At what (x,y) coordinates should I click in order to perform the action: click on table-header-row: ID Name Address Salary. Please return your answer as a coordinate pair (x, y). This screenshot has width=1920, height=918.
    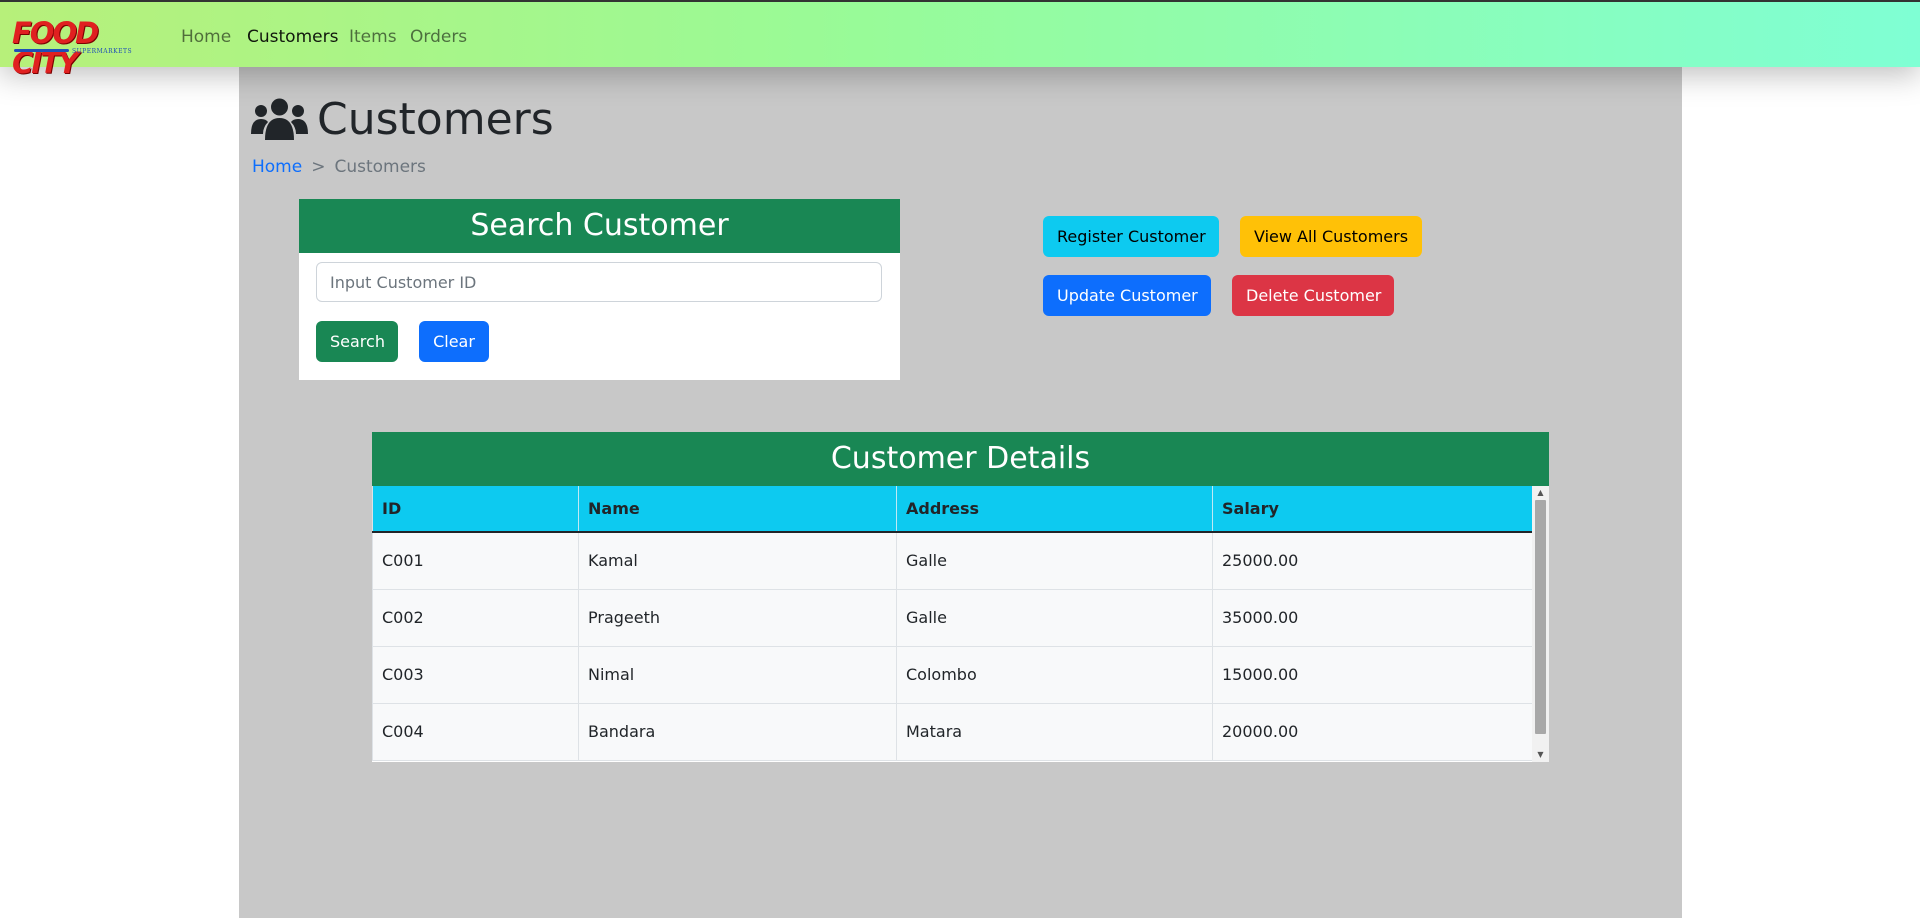
    Looking at the image, I should click on (952, 509).